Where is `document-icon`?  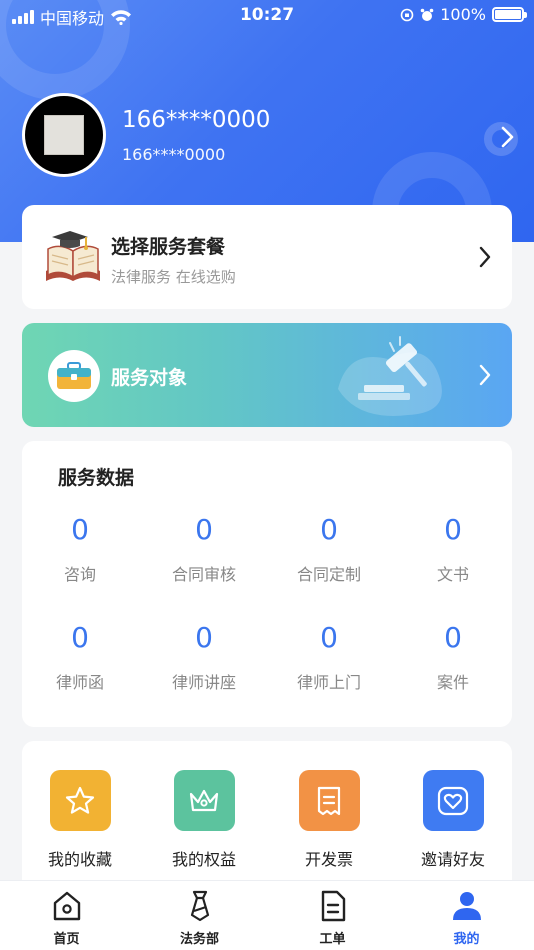 document-icon is located at coordinates (333, 906).